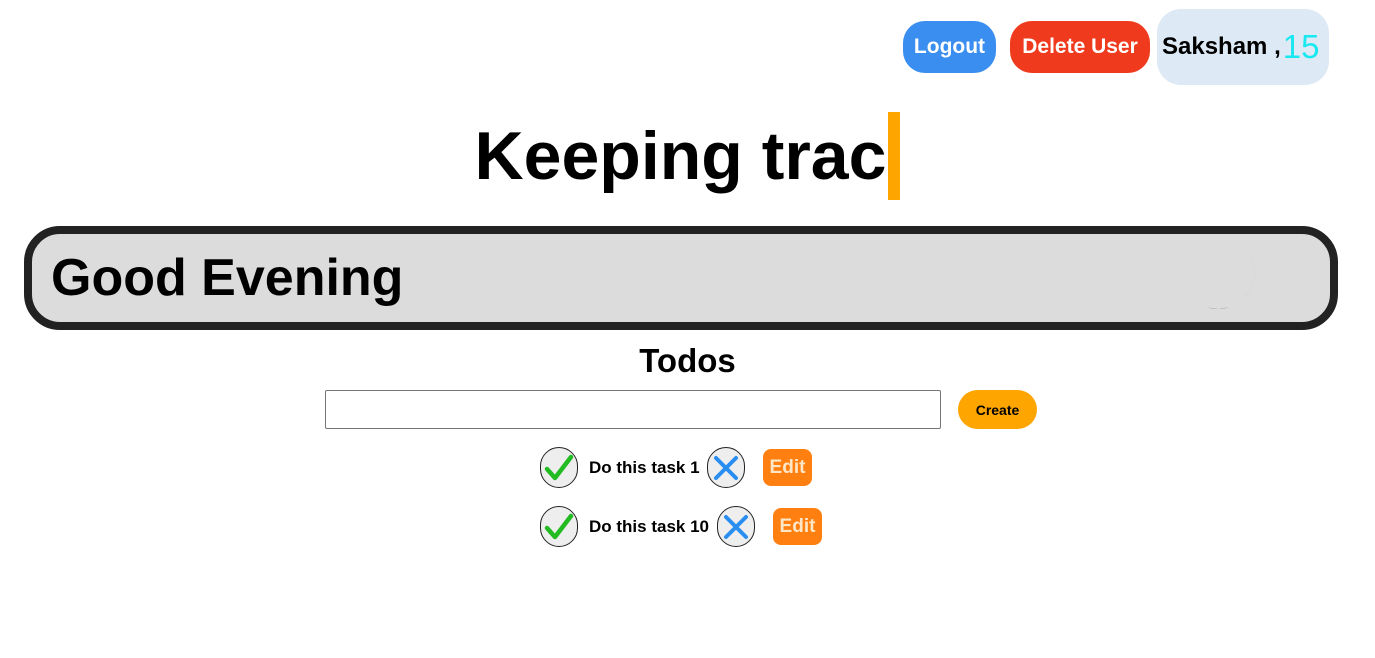  Describe the element at coordinates (1301, 46) in the screenshot. I see `user-age: 15` at that location.